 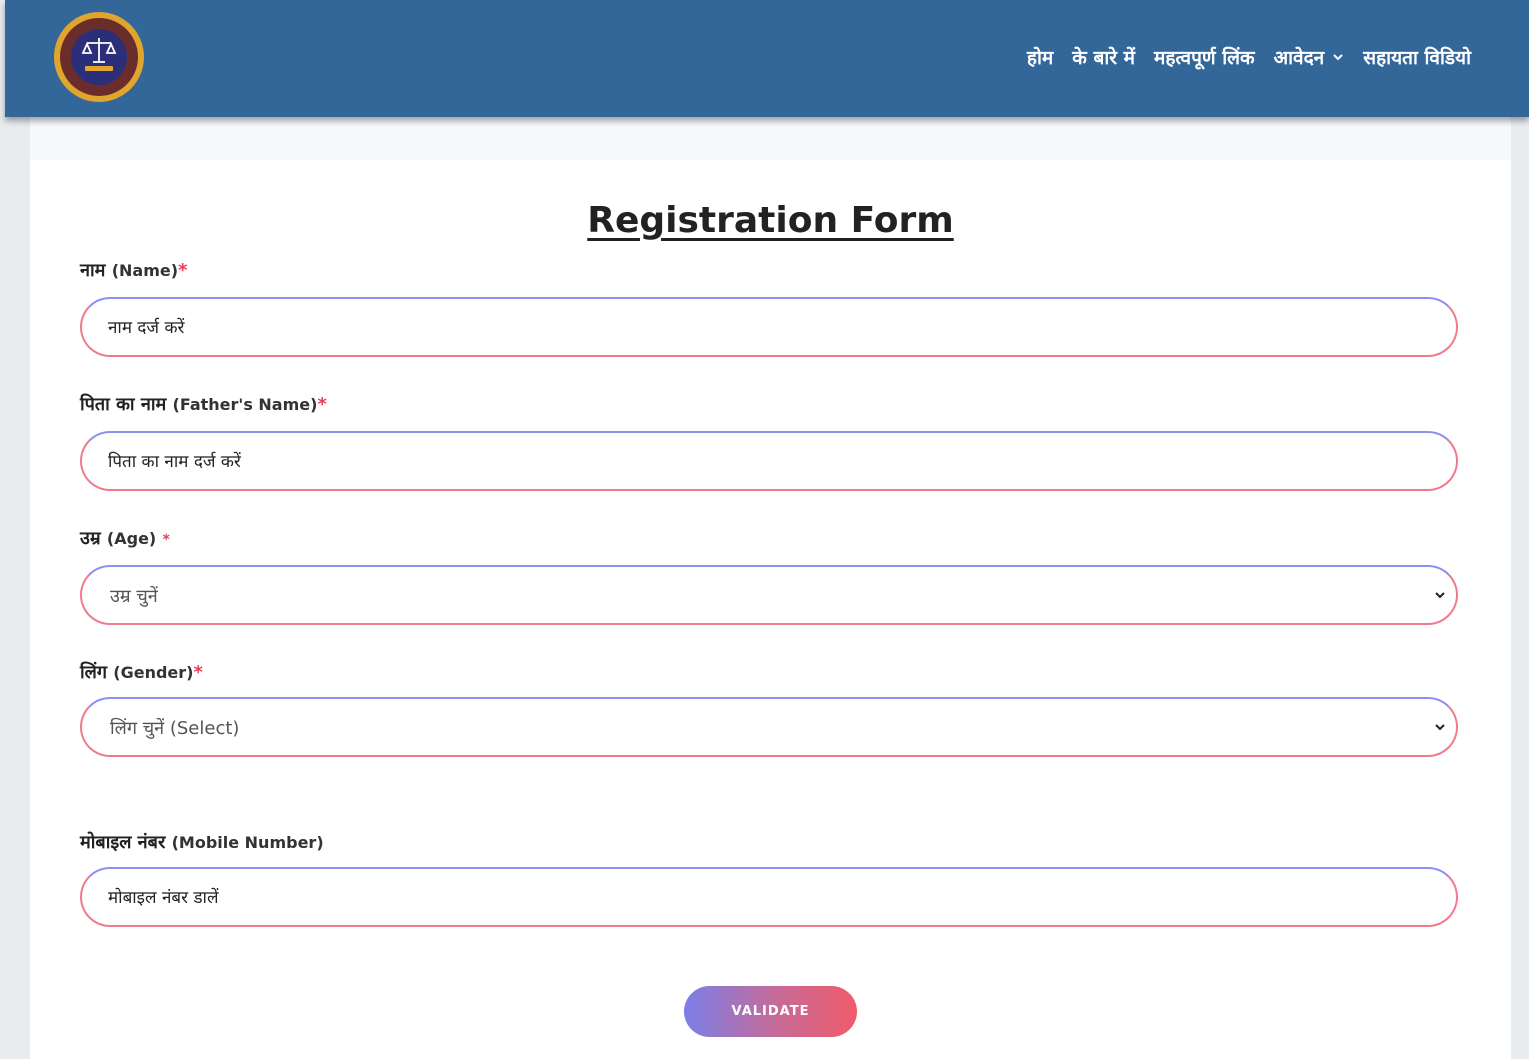 I want to click on age-label: उम्र (Age) *, so click(x=125, y=538).